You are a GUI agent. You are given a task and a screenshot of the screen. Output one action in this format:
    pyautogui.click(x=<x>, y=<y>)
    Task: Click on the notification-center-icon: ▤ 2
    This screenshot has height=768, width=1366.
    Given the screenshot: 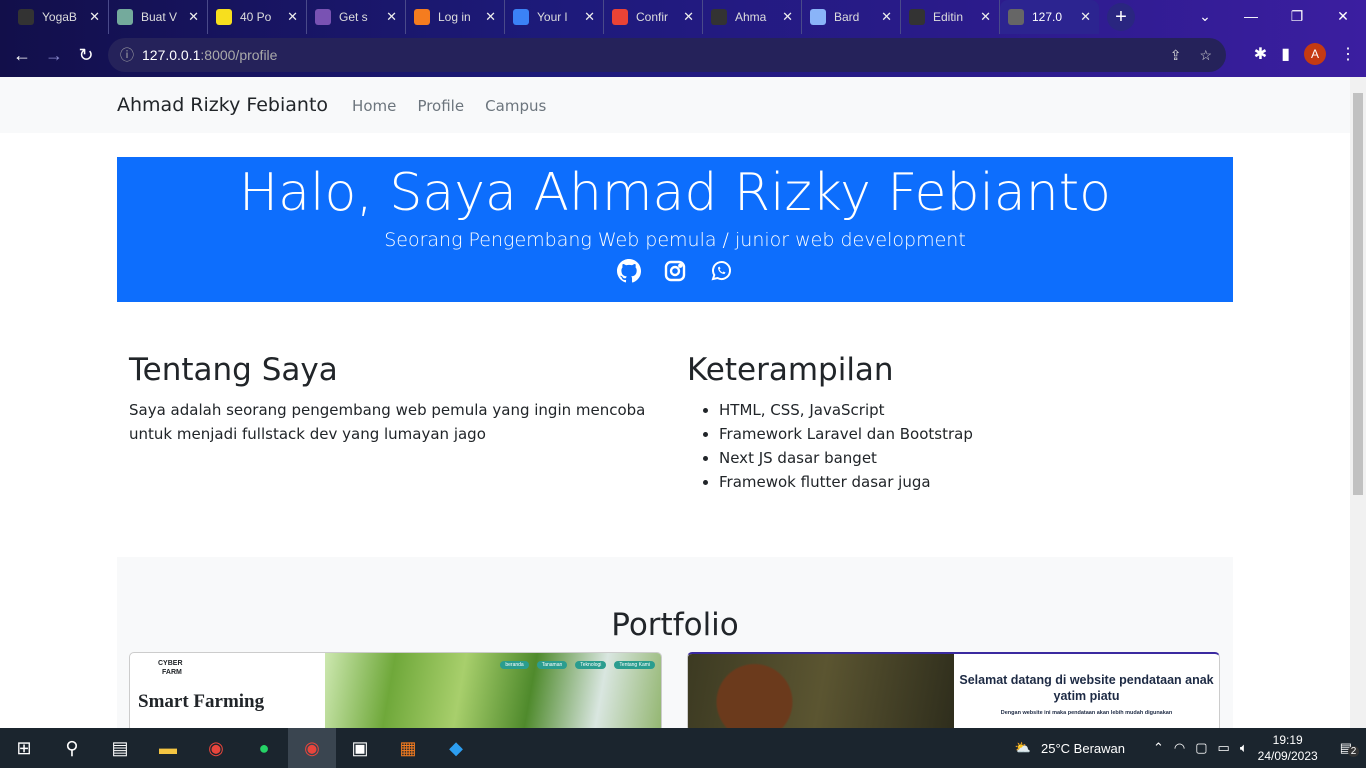 What is the action you would take?
    pyautogui.click(x=1350, y=748)
    